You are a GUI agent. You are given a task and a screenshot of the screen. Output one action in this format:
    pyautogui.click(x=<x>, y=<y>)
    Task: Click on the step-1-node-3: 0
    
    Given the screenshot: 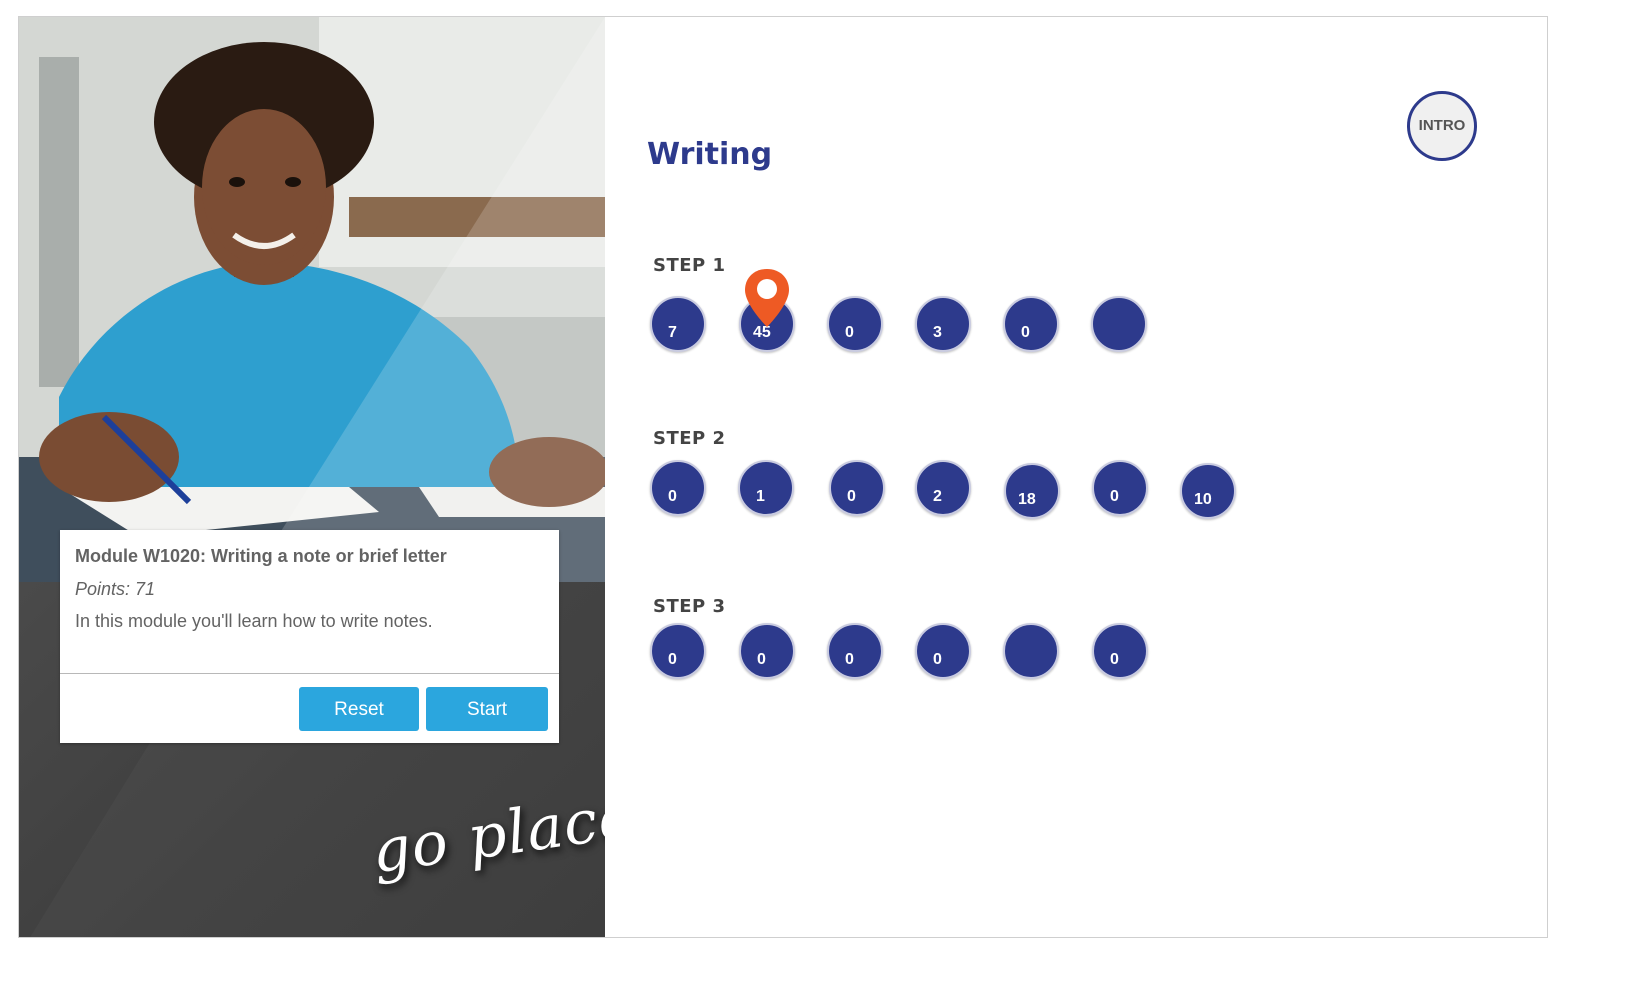 What is the action you would take?
    pyautogui.click(x=855, y=324)
    